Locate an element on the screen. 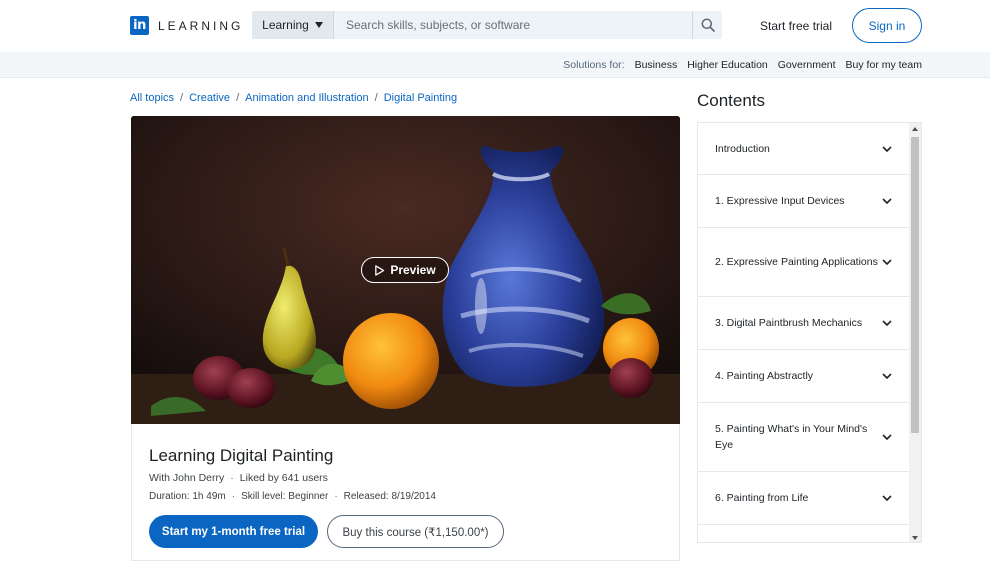 The width and height of the screenshot is (990, 561). play-icon is located at coordinates (380, 270).